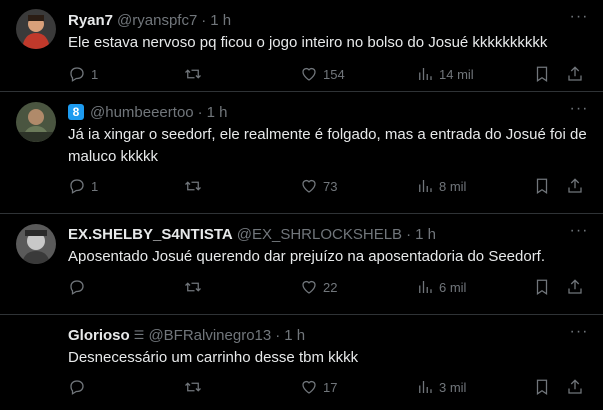 Image resolution: width=603 pixels, height=410 pixels. I want to click on views-button: 8 mil, so click(441, 186).